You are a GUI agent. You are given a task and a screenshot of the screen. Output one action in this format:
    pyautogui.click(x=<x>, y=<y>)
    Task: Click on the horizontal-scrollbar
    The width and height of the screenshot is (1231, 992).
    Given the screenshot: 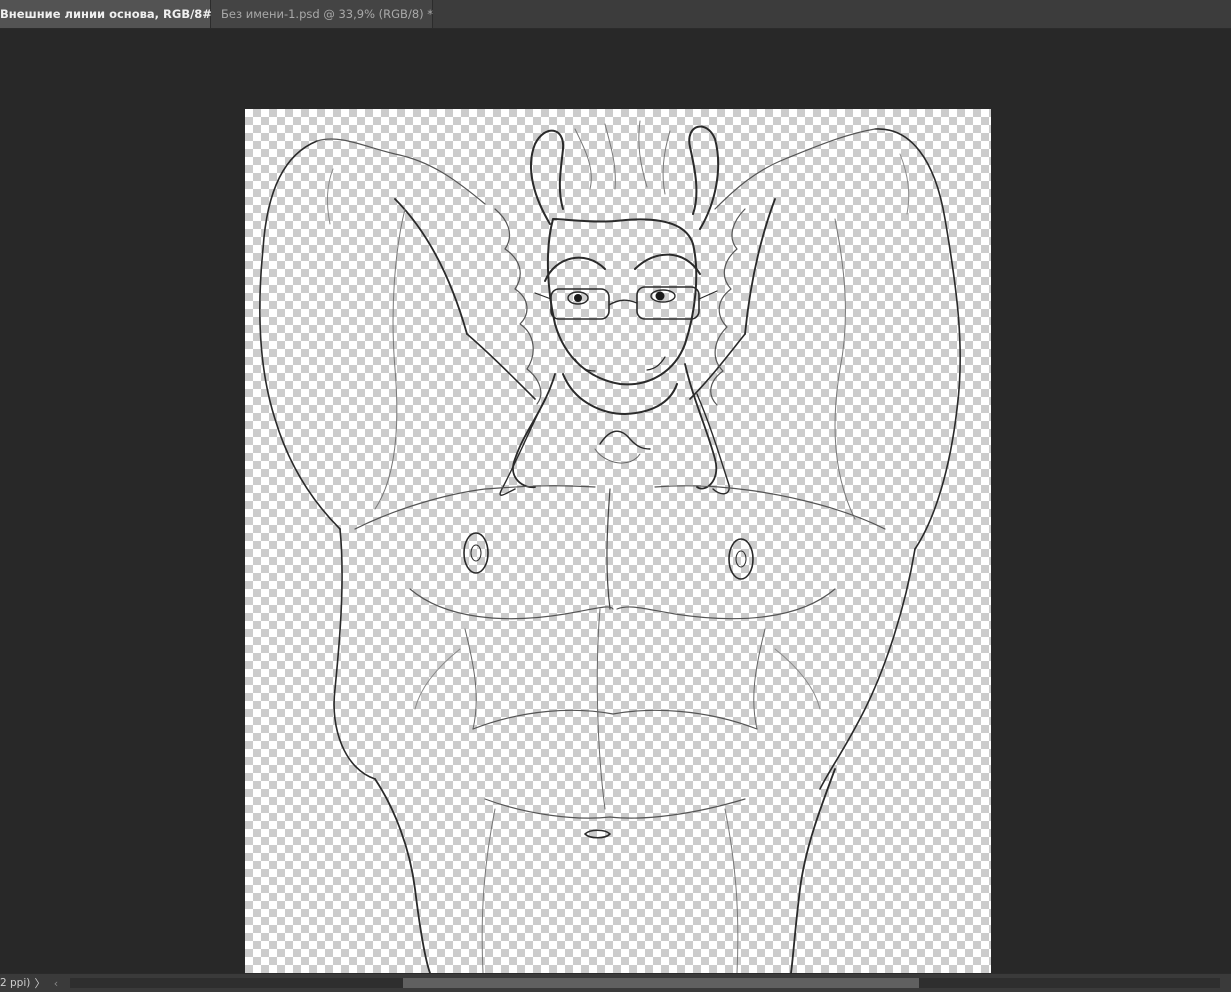 What is the action you would take?
    pyautogui.click(x=645, y=983)
    